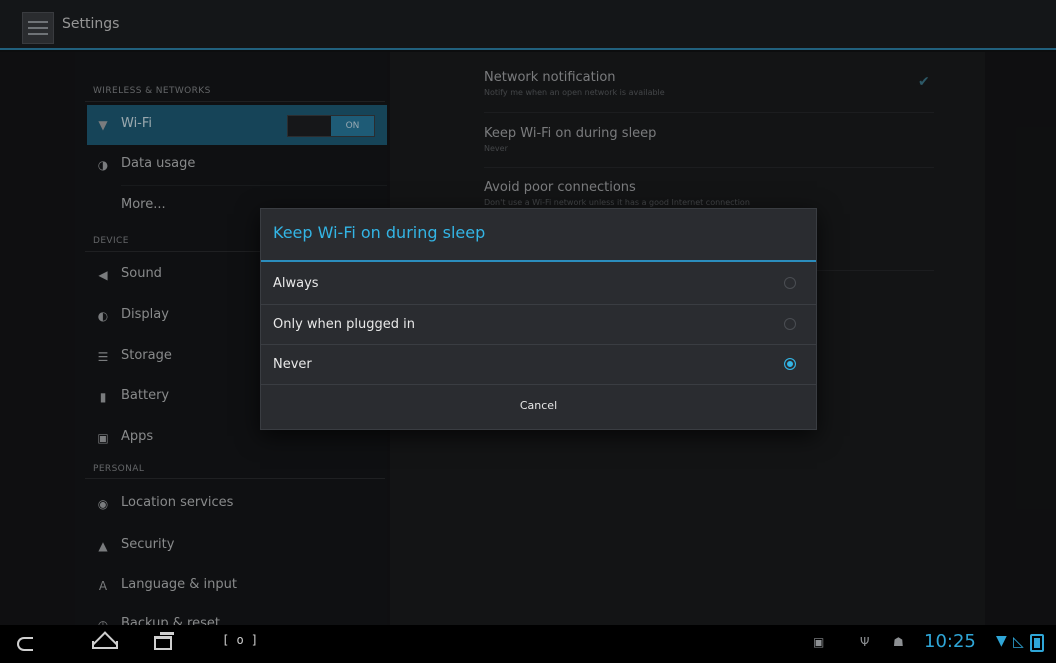  I want to click on option-only-when-plugged-in: Only when plugged in, so click(538, 325).